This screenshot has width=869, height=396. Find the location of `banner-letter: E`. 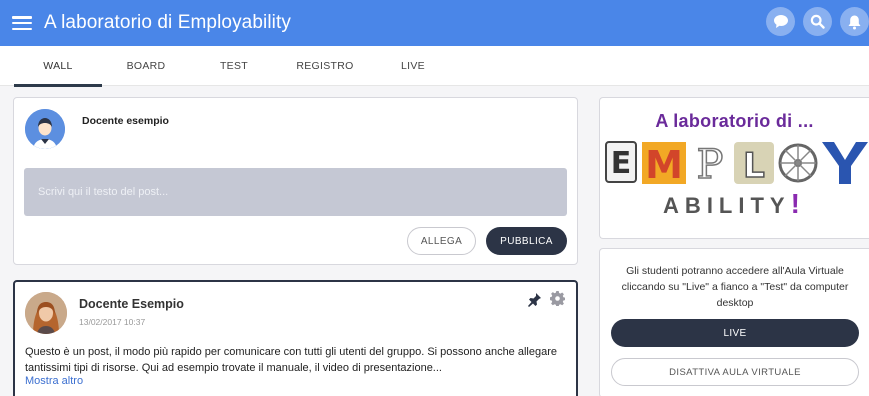

banner-letter: E is located at coordinates (621, 163).